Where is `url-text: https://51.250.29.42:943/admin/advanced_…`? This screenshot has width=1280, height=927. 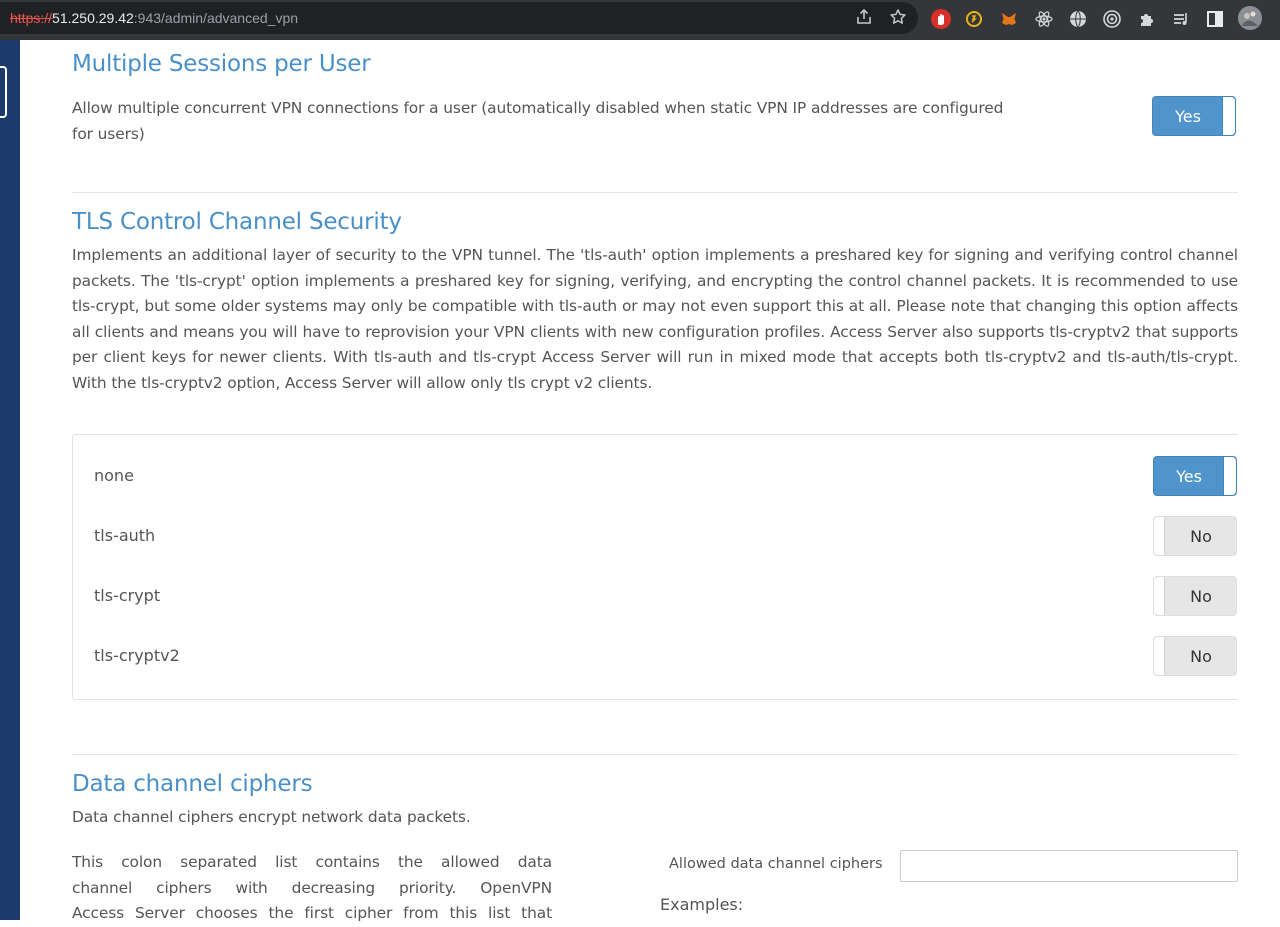
url-text: https://51.250.29.42:943/admin/advanced_… is located at coordinates (154, 18).